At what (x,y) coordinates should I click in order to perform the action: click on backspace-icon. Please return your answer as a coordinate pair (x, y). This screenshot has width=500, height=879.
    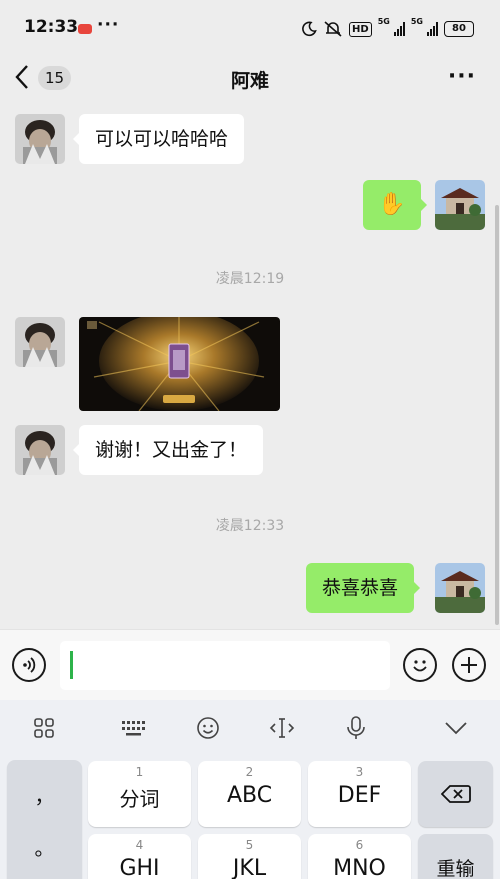
    Looking at the image, I should click on (455, 794).